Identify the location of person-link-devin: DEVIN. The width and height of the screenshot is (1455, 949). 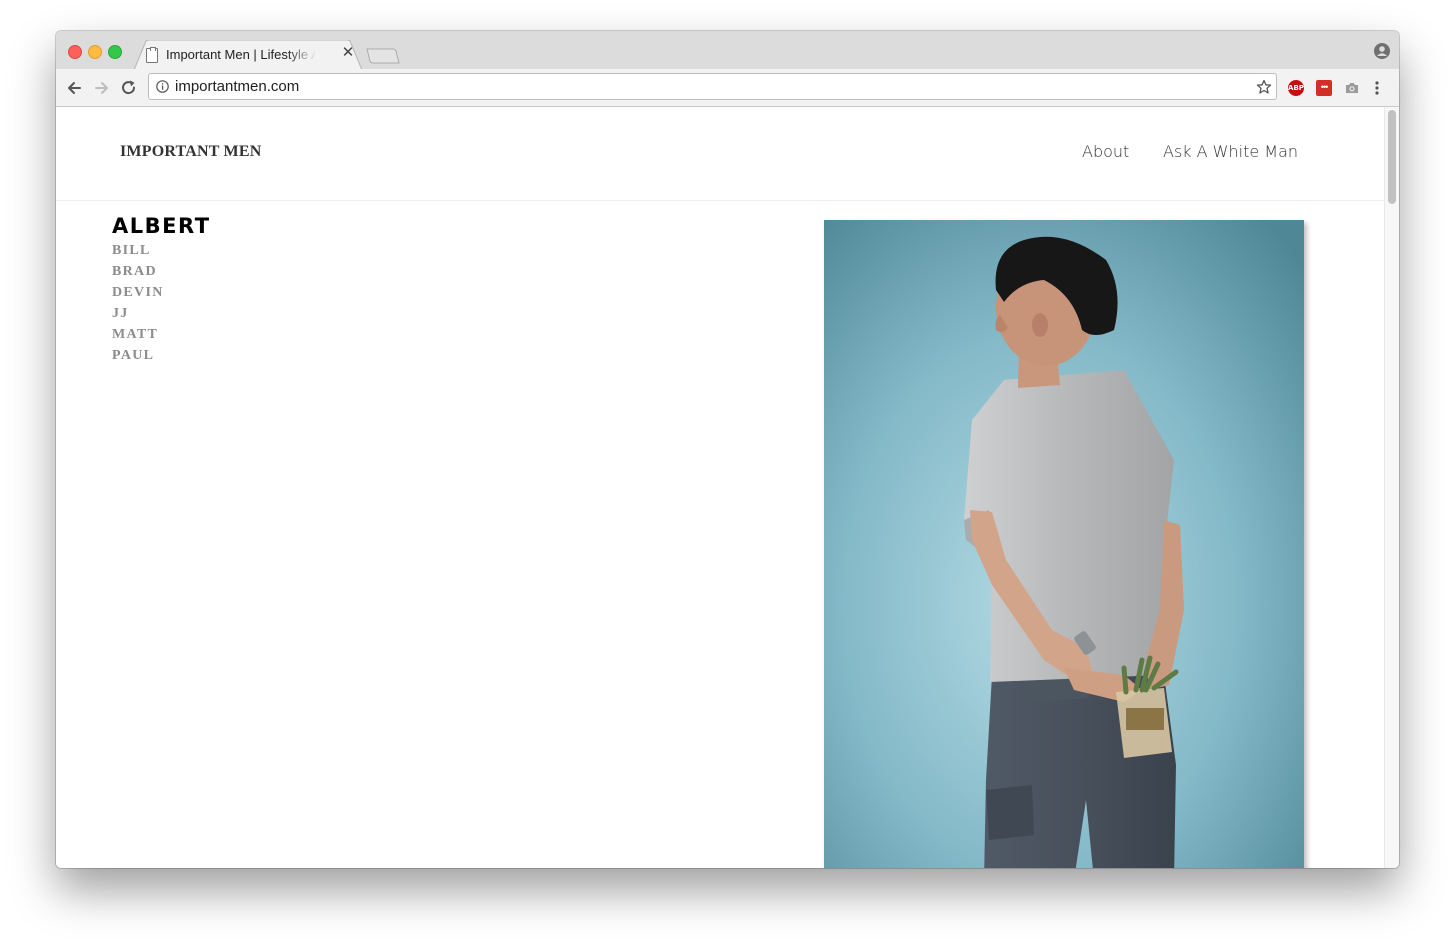
(138, 292).